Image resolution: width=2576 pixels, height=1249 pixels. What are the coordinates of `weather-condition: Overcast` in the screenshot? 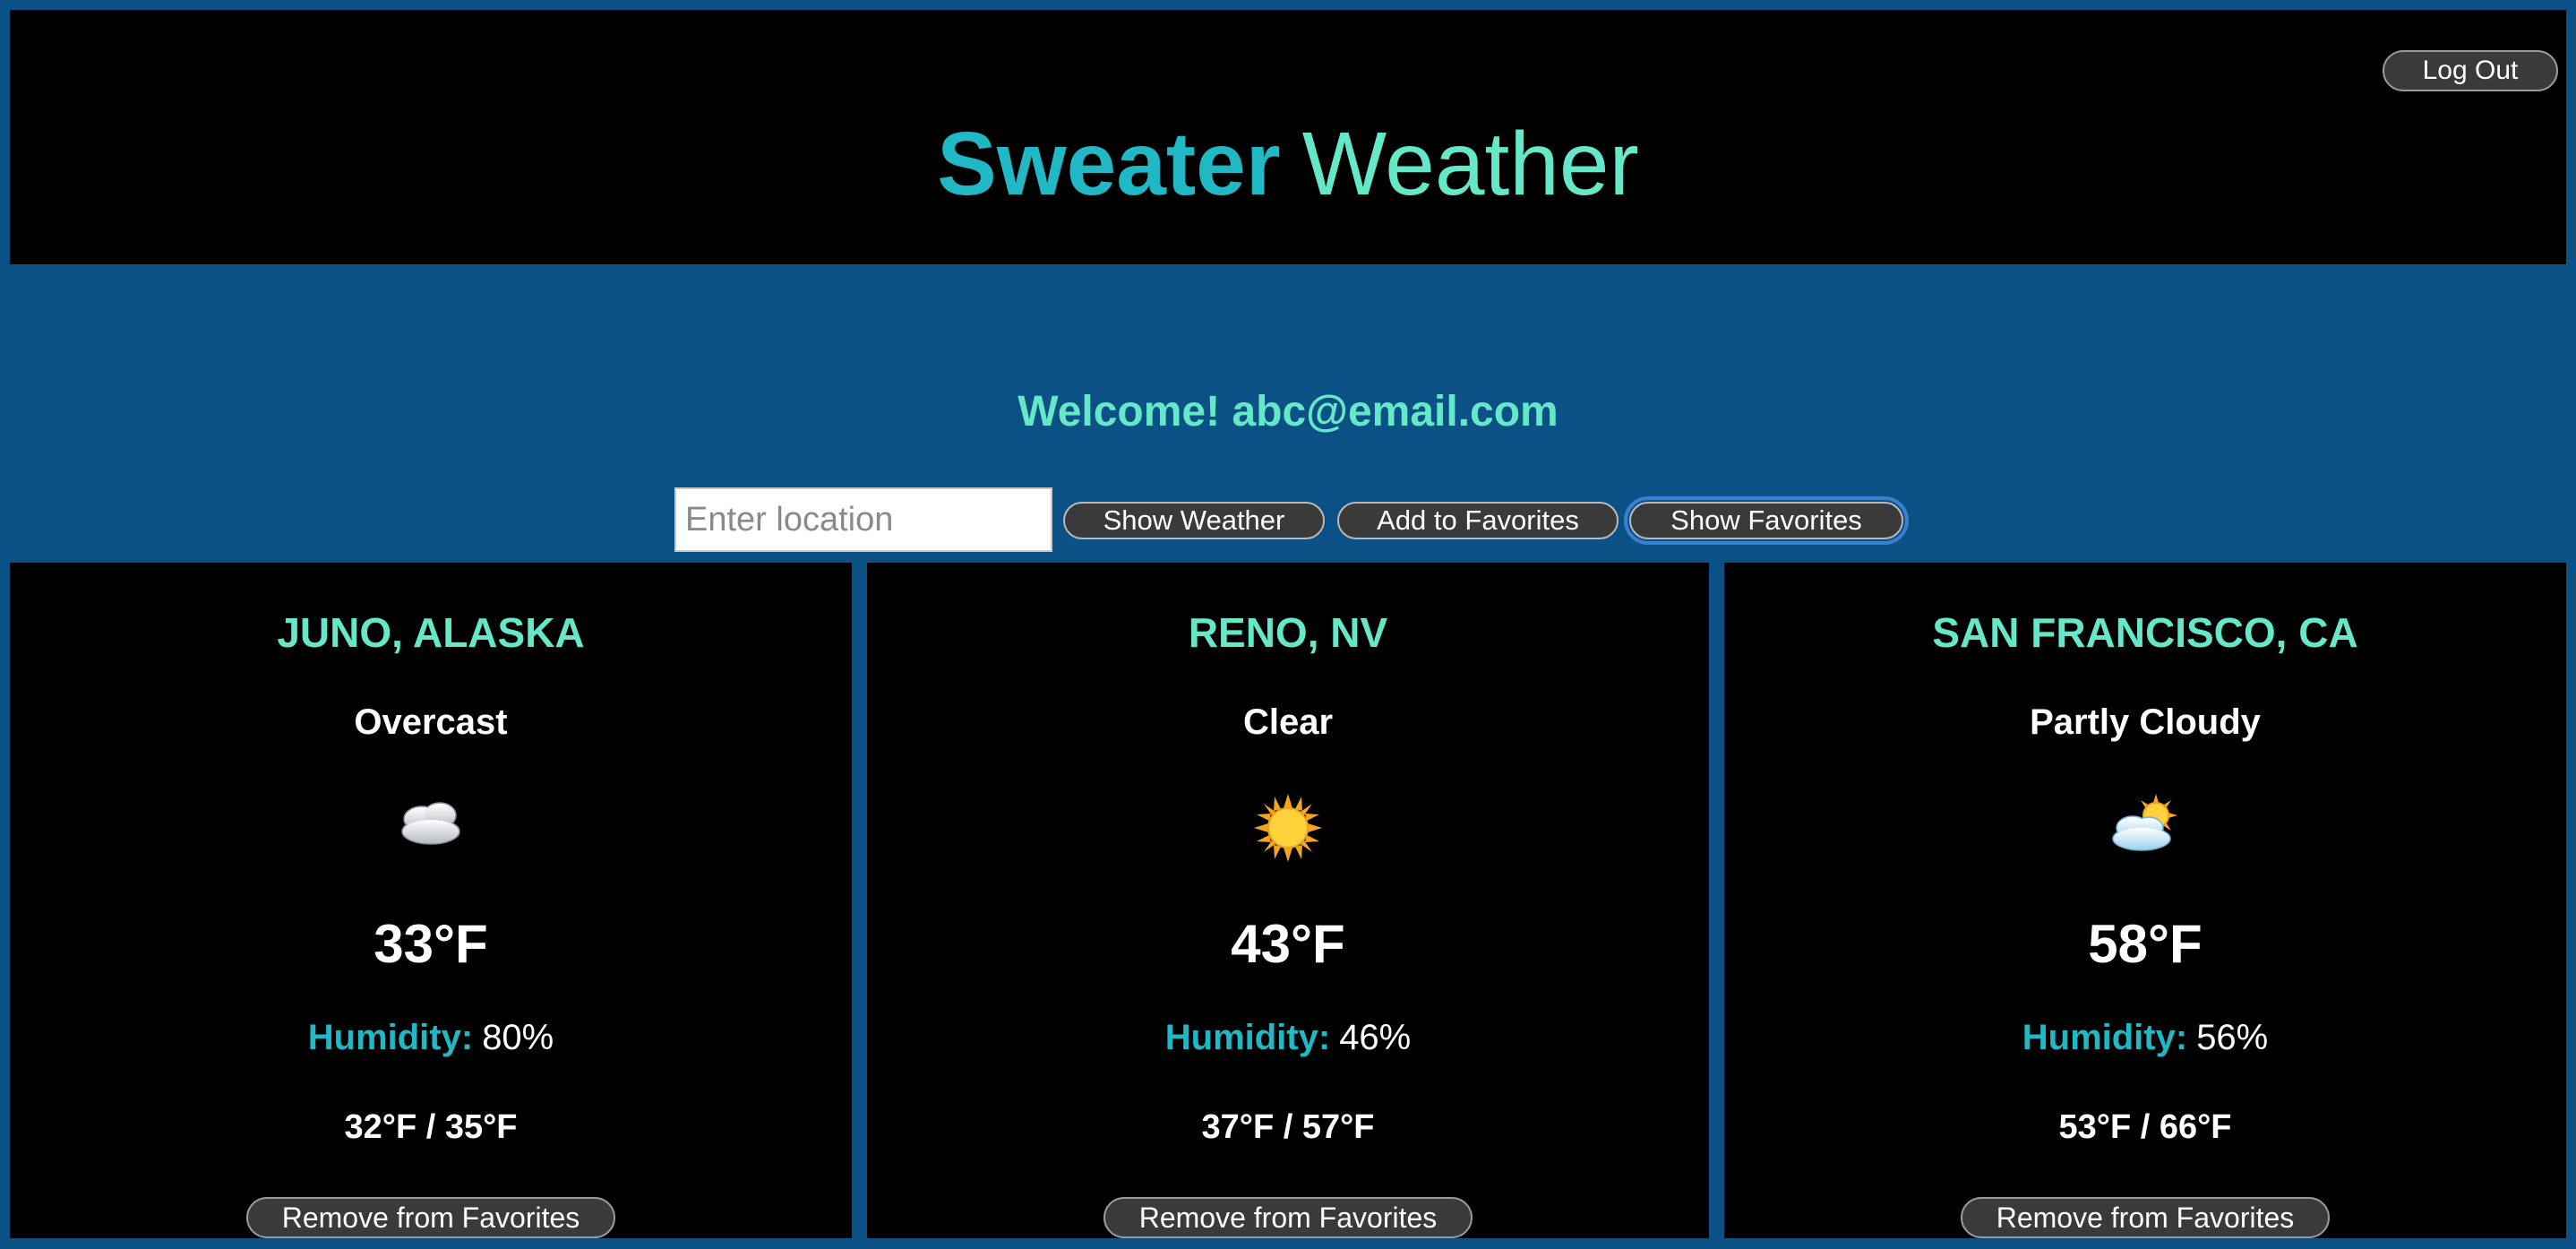 It's located at (431, 722).